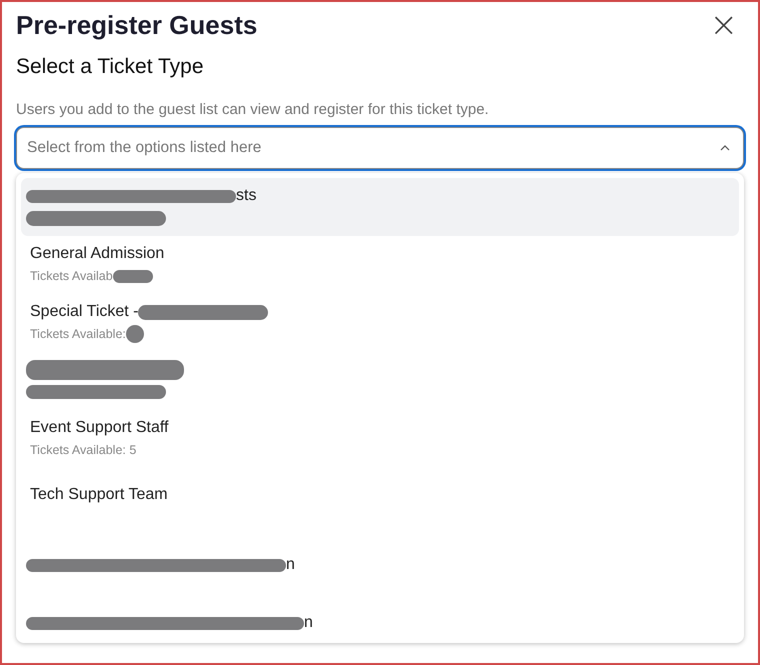 The height and width of the screenshot is (665, 760). What do you see at coordinates (380, 323) in the screenshot?
I see `ticket-option: Special Ticket - Tickets Available:` at bounding box center [380, 323].